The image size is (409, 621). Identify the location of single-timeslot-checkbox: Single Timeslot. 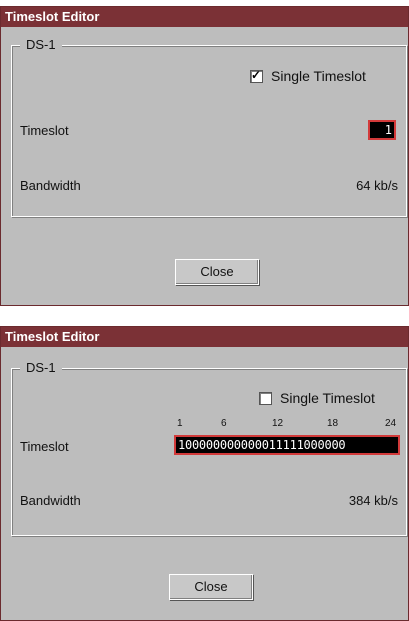
(317, 398).